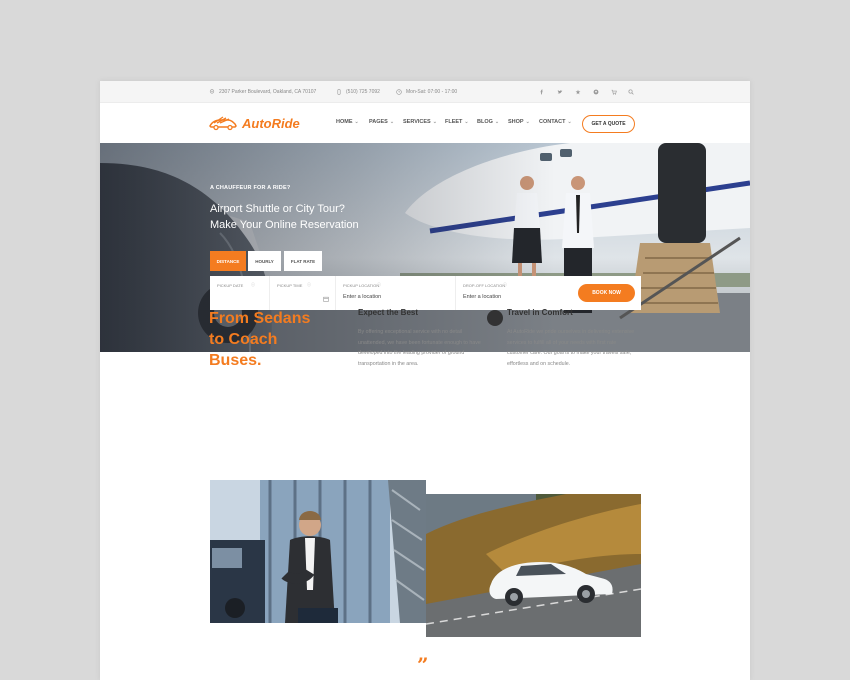  Describe the element at coordinates (614, 92) in the screenshot. I see `cart-icon` at that location.